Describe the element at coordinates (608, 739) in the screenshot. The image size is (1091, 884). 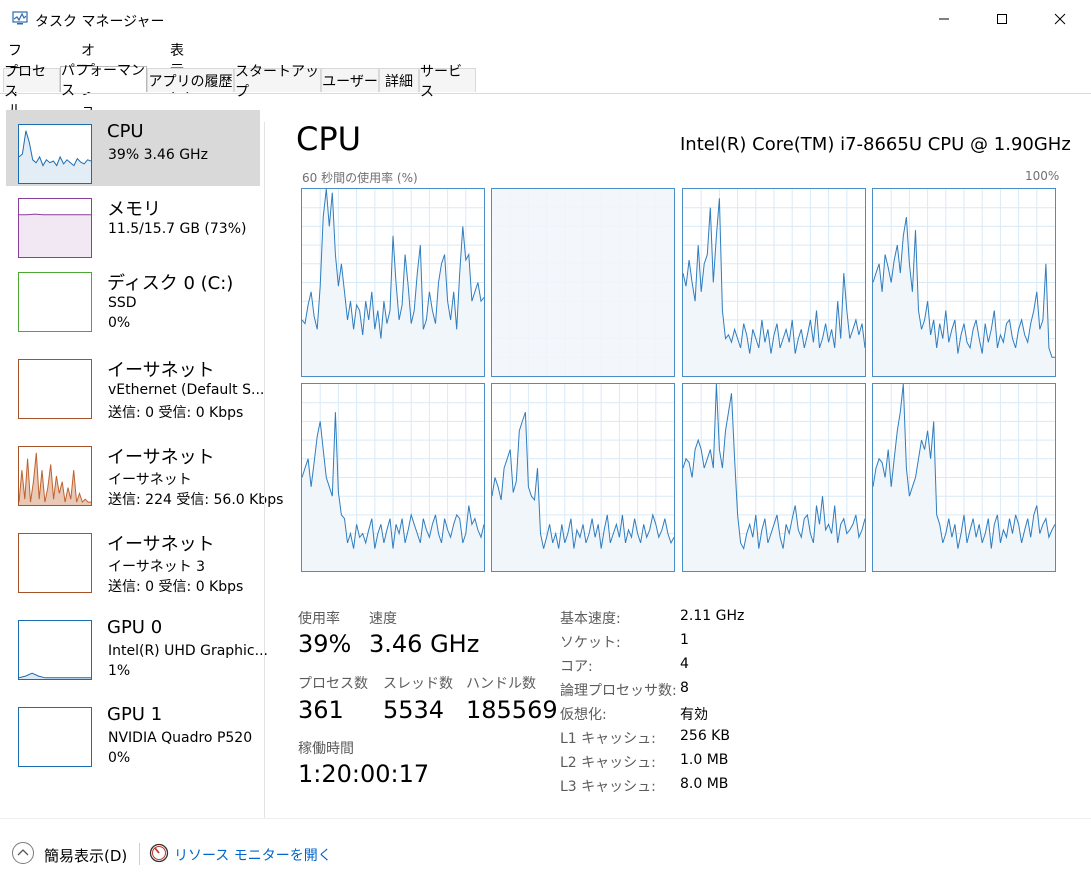
I see `detail-key: L1 キャッシュ:` at that location.